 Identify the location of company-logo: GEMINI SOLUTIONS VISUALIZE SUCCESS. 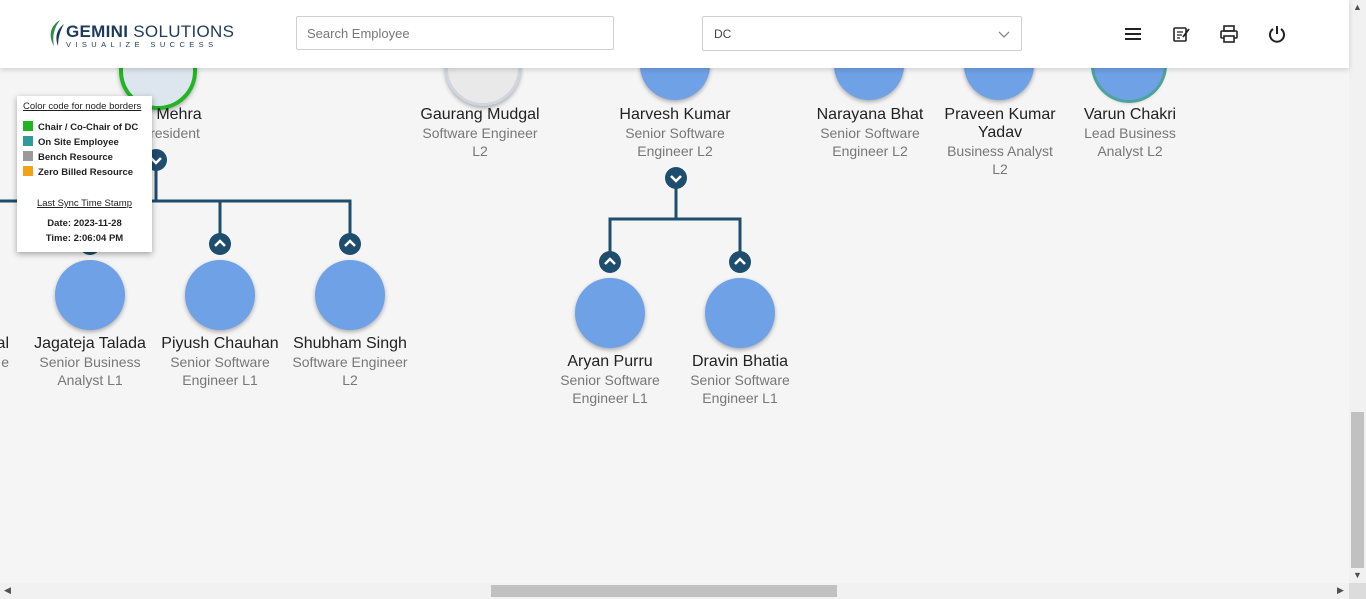
(140, 34).